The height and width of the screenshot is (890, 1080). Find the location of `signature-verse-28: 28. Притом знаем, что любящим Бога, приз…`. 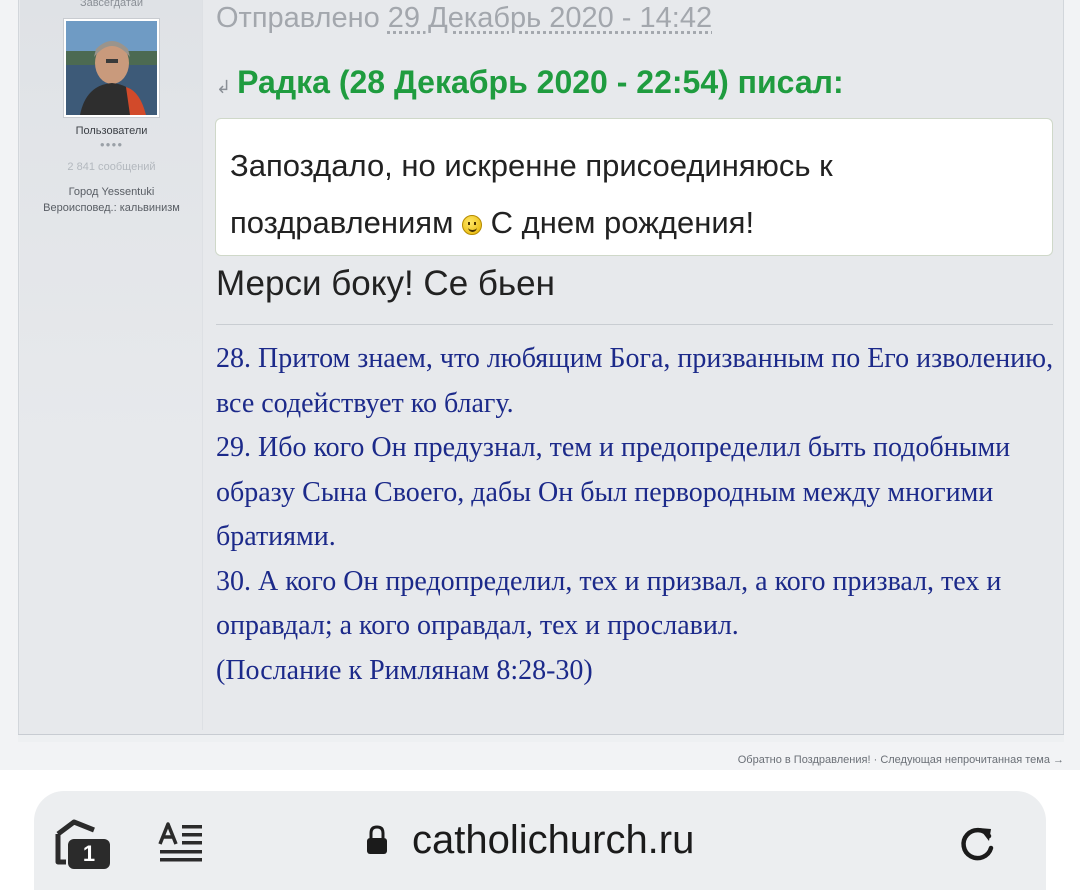

signature-verse-28: 28. Притом знаем, что любящим Бога, приз… is located at coordinates (635, 381).